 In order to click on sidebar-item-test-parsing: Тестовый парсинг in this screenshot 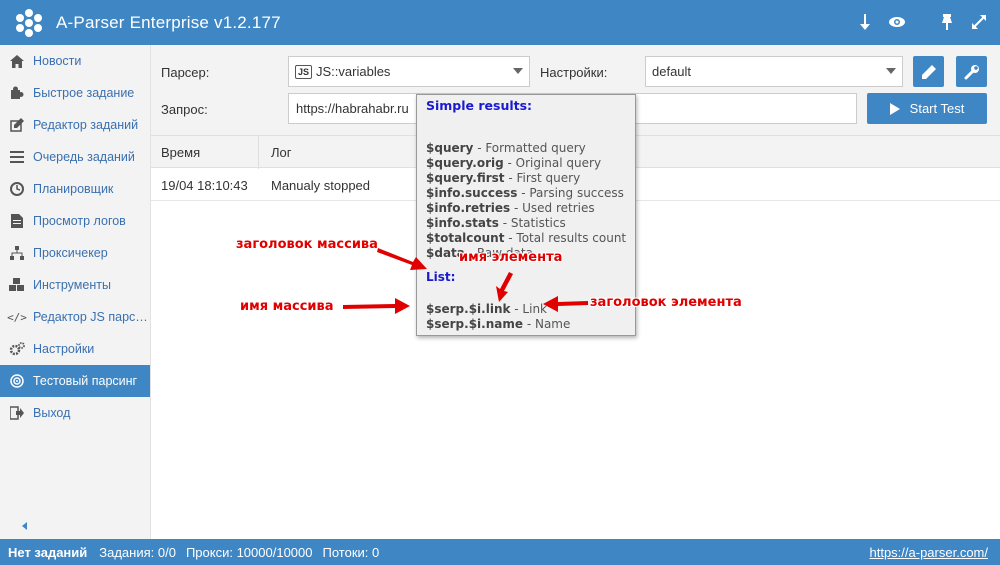, I will do `click(75, 381)`.